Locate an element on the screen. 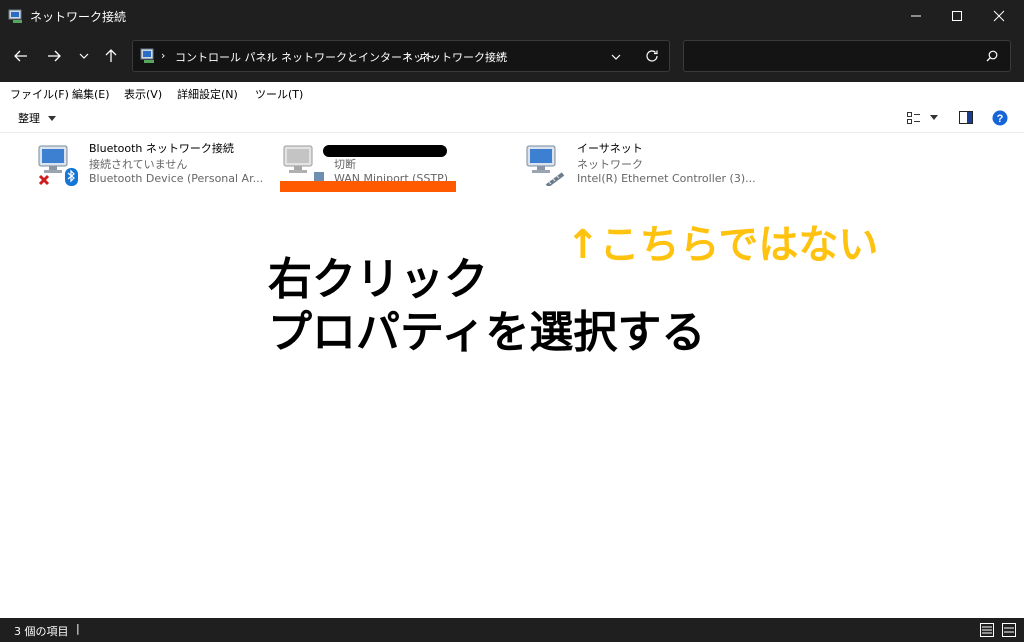  maximize-icon is located at coordinates (957, 16).